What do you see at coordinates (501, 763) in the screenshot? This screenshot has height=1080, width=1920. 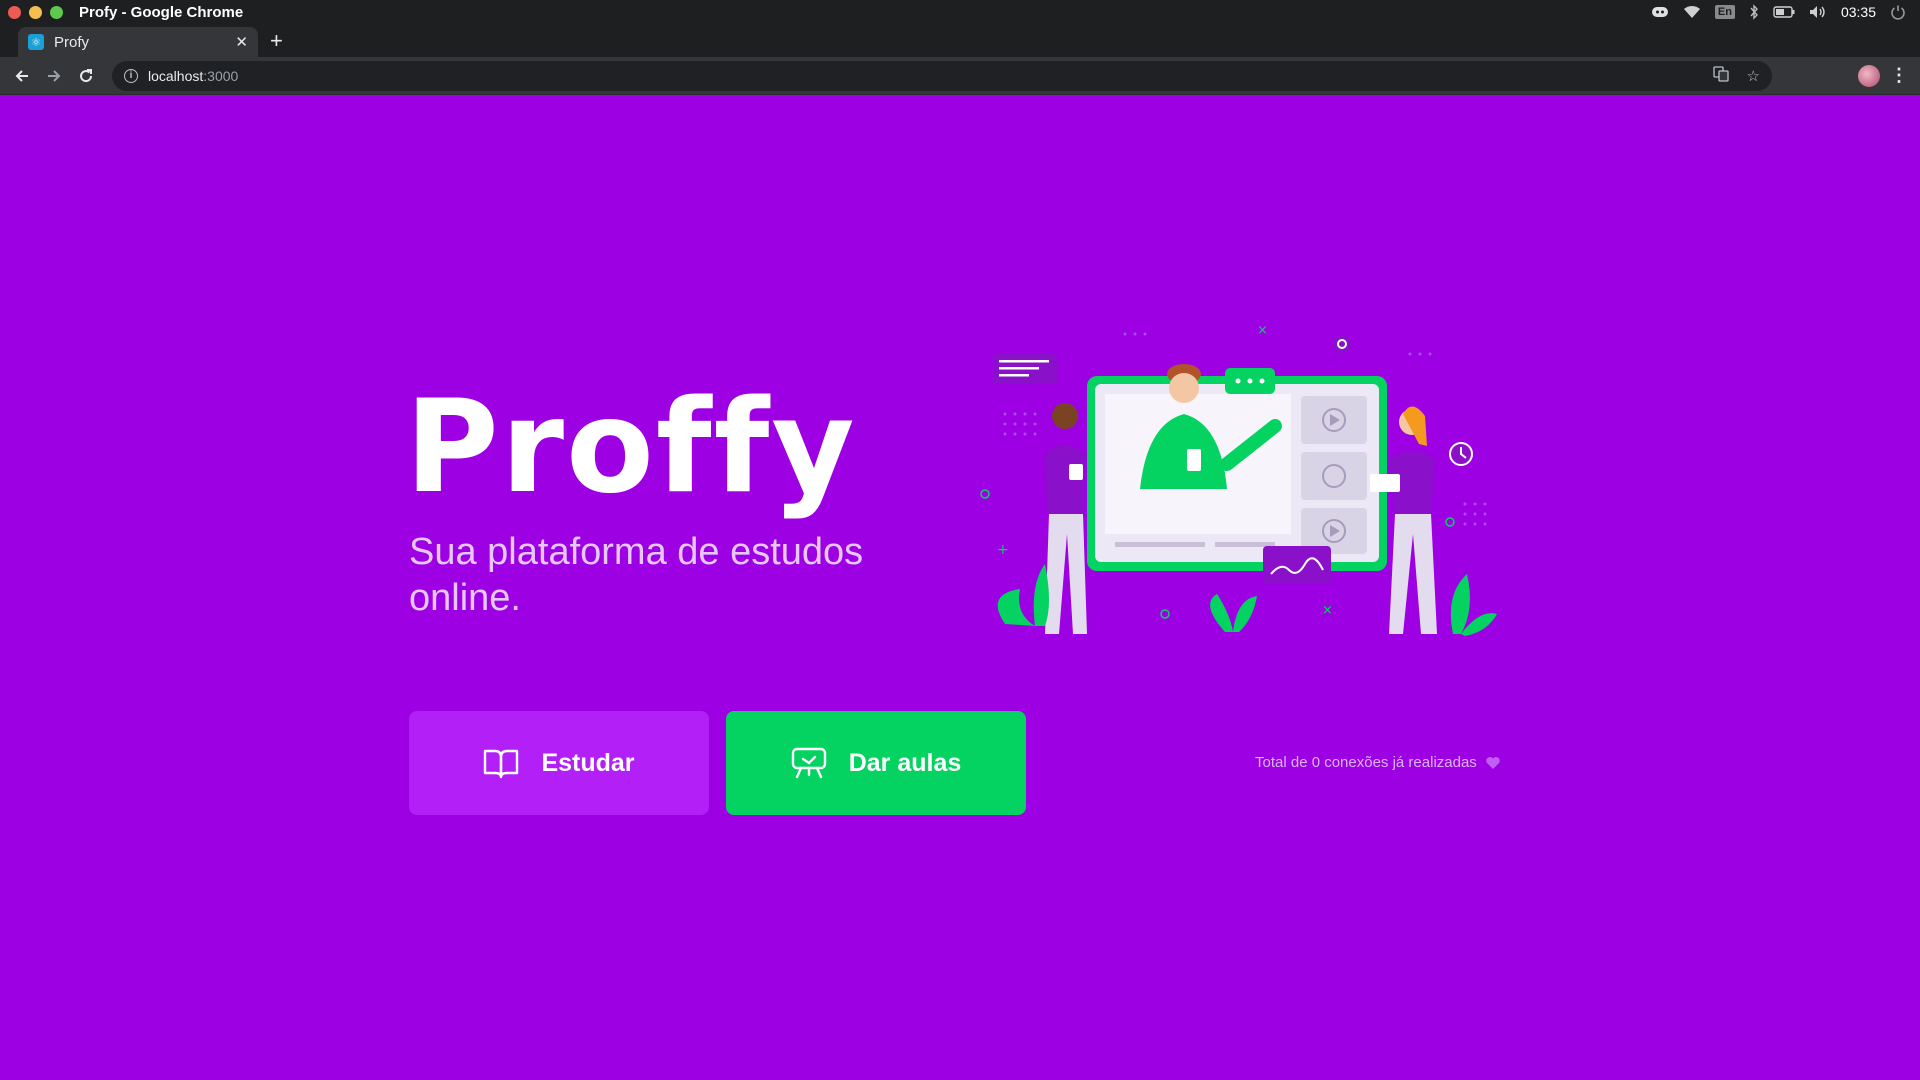 I see `book-icon` at bounding box center [501, 763].